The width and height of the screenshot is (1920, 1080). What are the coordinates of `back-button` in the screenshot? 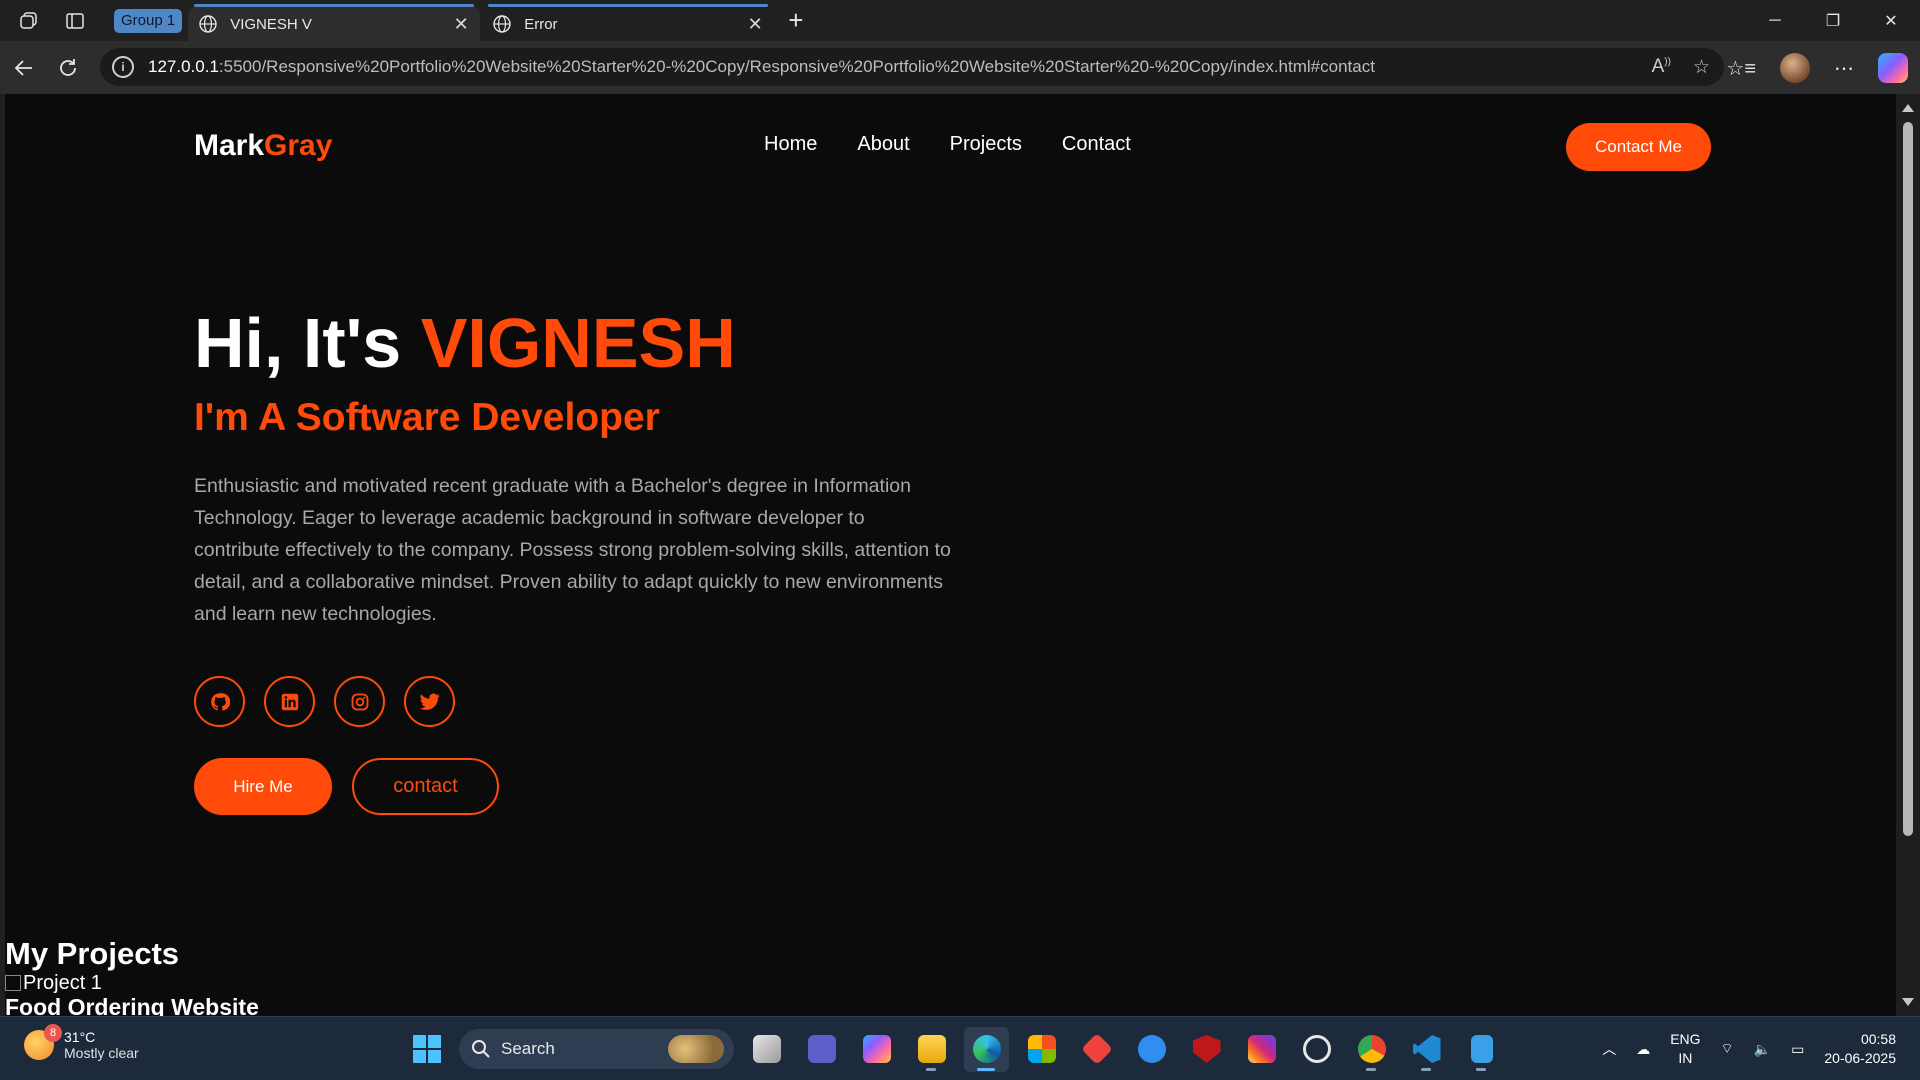 It's located at (24, 68).